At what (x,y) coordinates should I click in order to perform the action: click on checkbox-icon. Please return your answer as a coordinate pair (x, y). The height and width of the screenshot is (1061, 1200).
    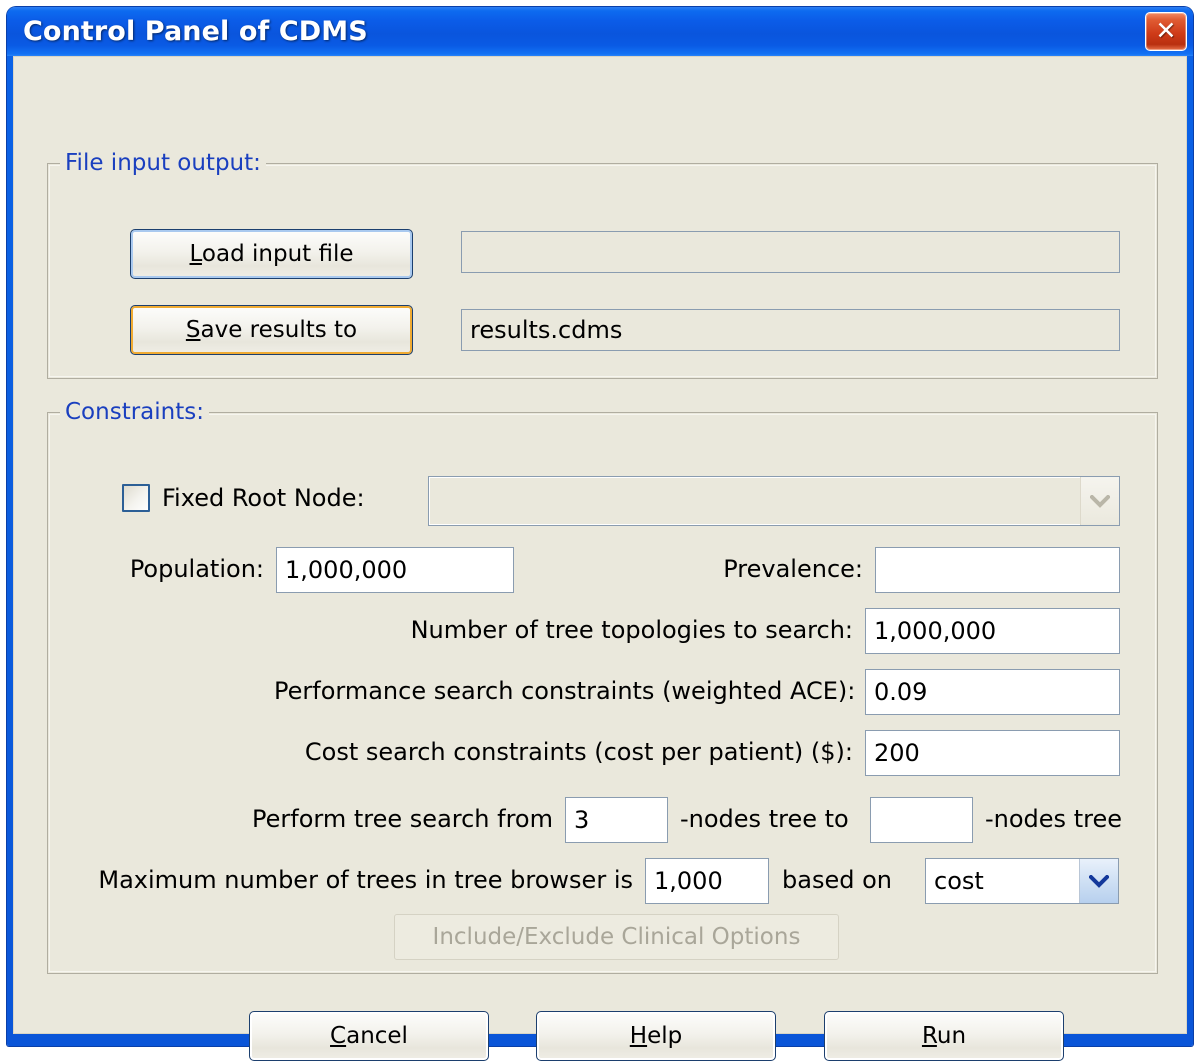
    Looking at the image, I should click on (136, 498).